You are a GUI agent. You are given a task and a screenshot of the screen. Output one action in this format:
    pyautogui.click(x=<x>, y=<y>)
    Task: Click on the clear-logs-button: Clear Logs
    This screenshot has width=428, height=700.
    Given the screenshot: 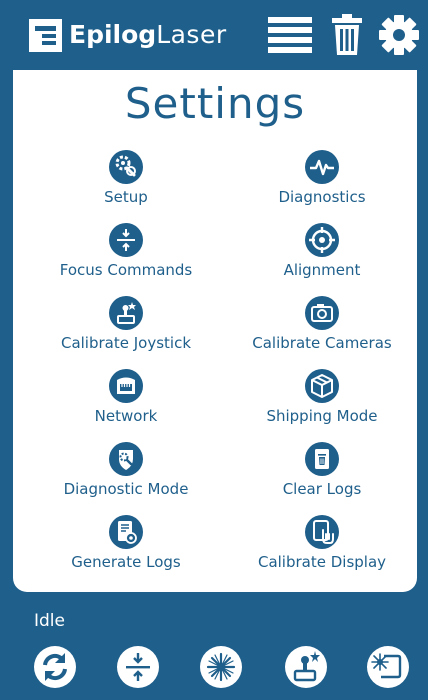 What is the action you would take?
    pyautogui.click(x=322, y=470)
    